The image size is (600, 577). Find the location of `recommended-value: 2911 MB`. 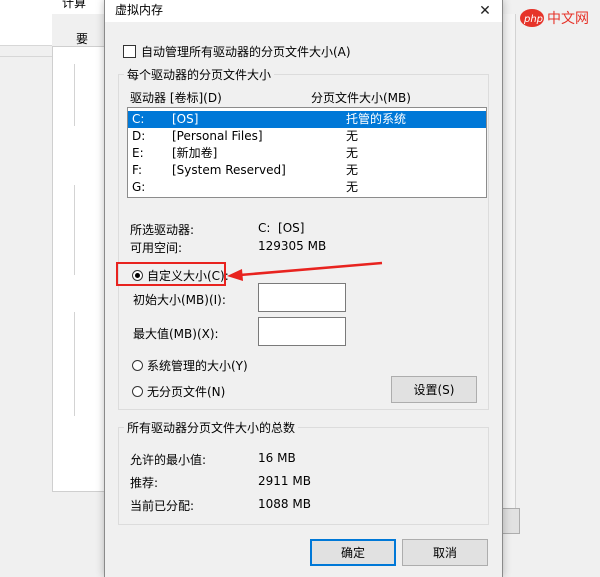

recommended-value: 2911 MB is located at coordinates (284, 481).